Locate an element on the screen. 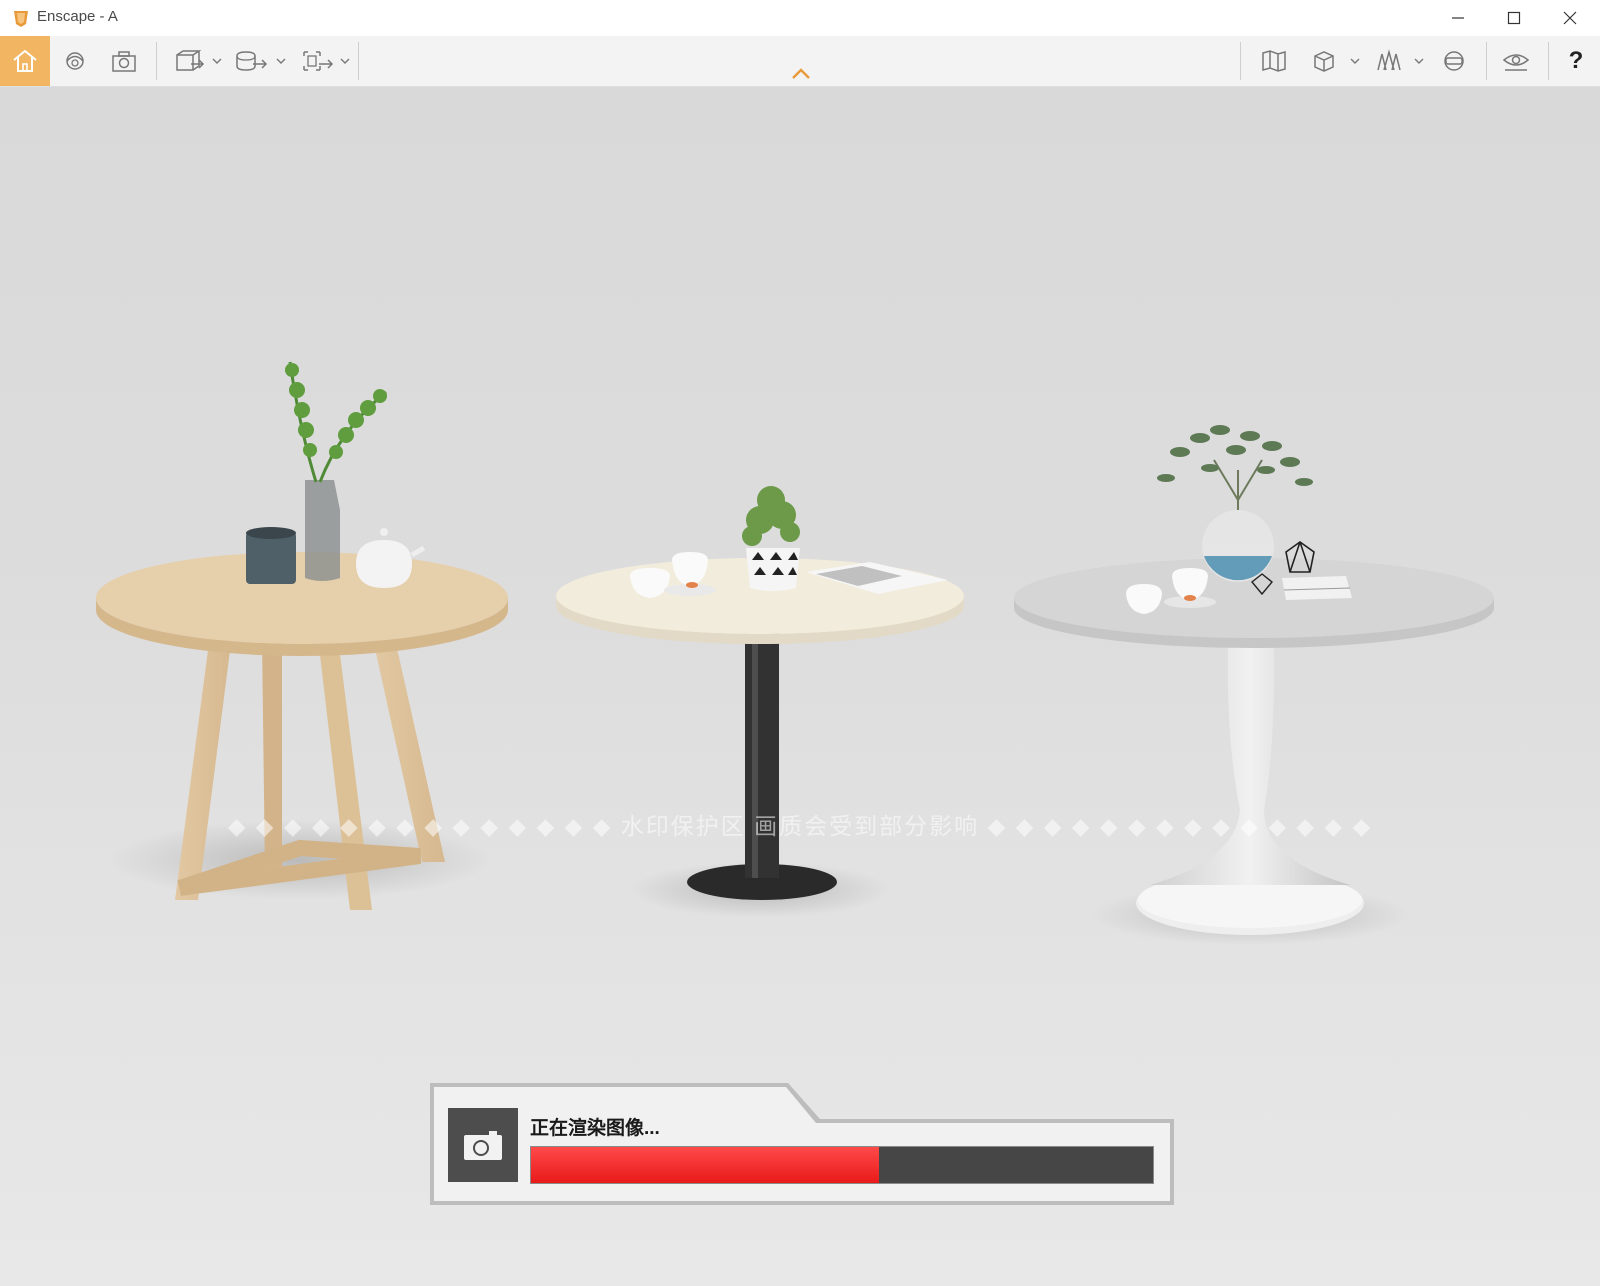  orbit-view-icon is located at coordinates (75, 61).